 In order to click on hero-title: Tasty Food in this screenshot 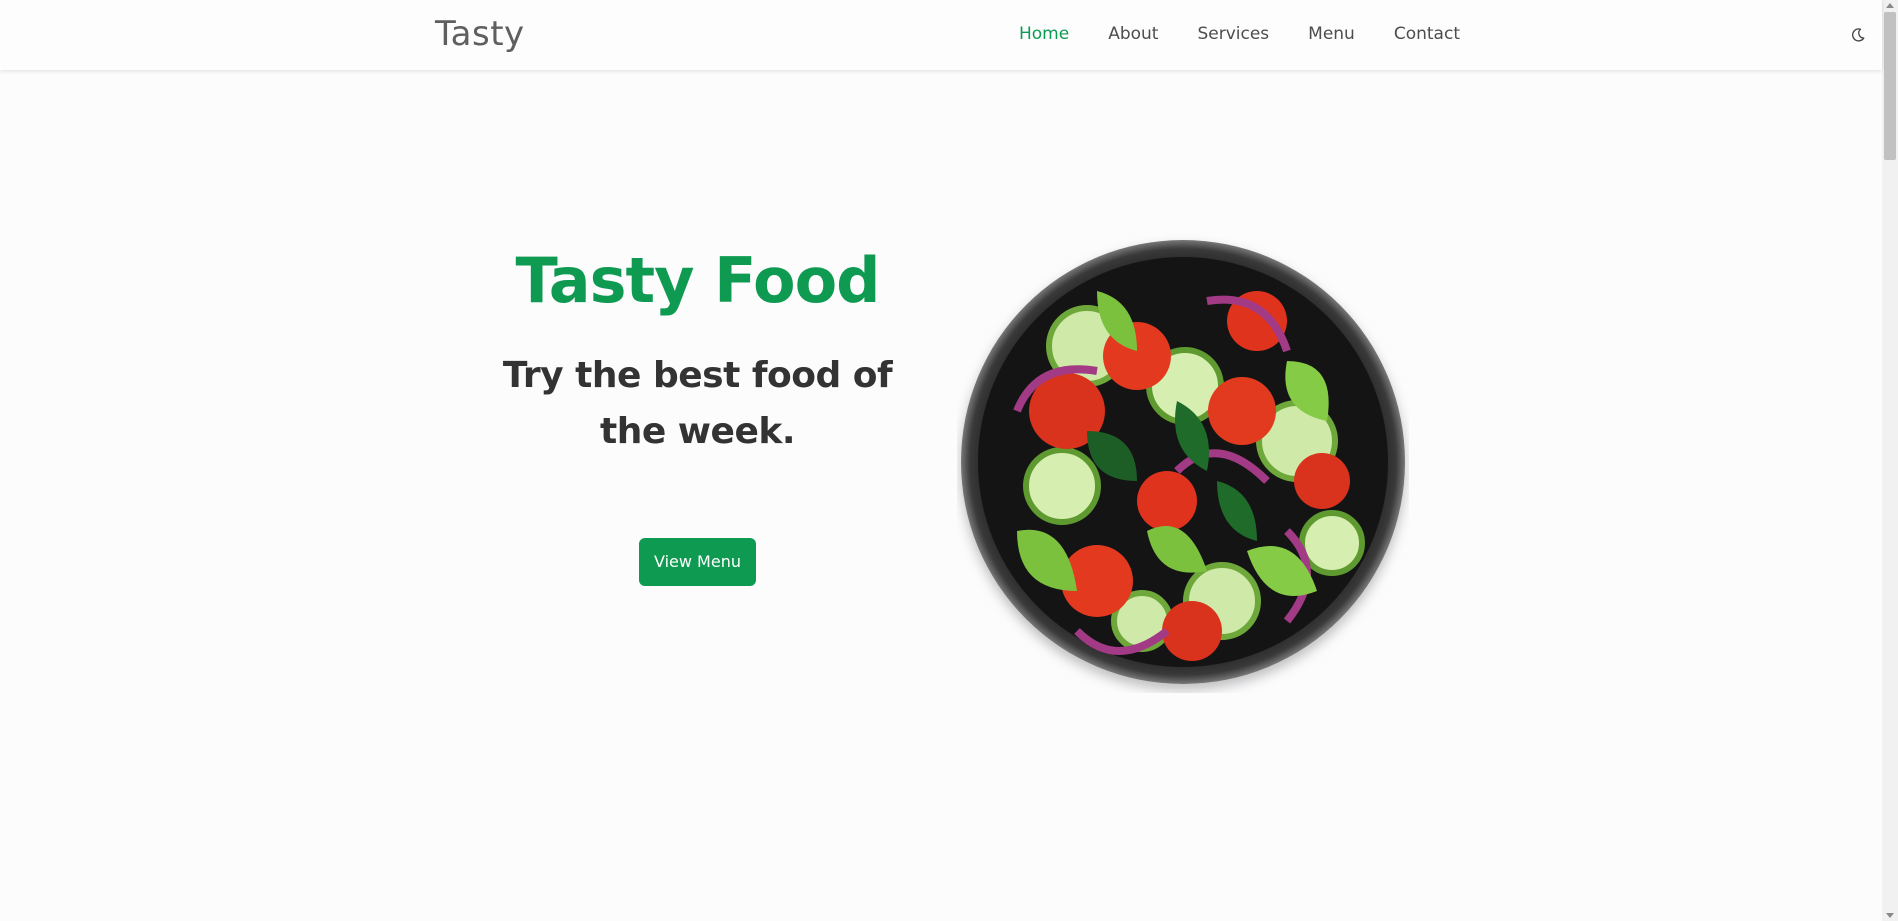, I will do `click(697, 280)`.